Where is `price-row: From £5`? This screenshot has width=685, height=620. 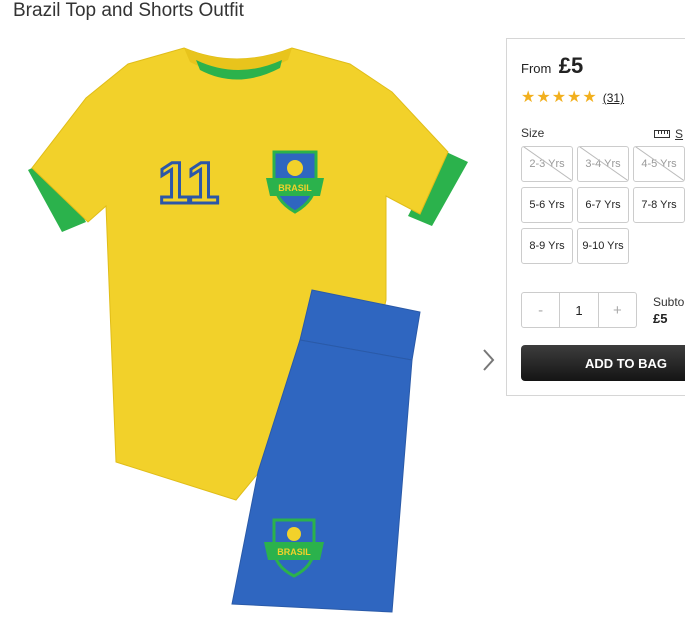
price-row: From £5 is located at coordinates (552, 66).